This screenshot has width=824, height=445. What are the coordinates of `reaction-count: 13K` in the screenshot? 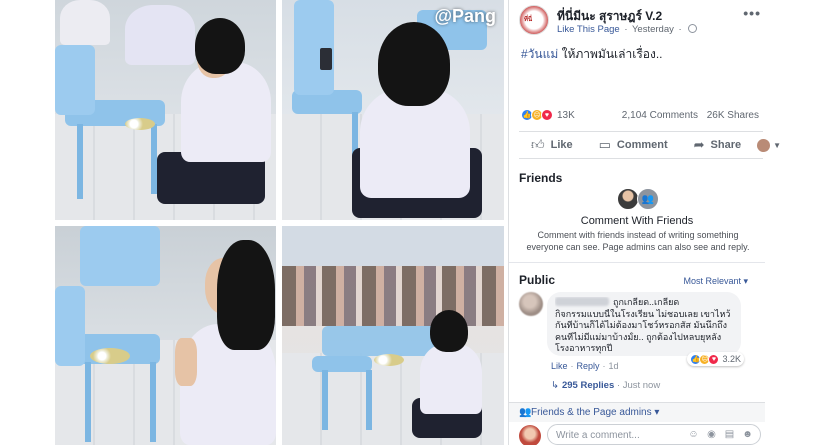 It's located at (566, 115).